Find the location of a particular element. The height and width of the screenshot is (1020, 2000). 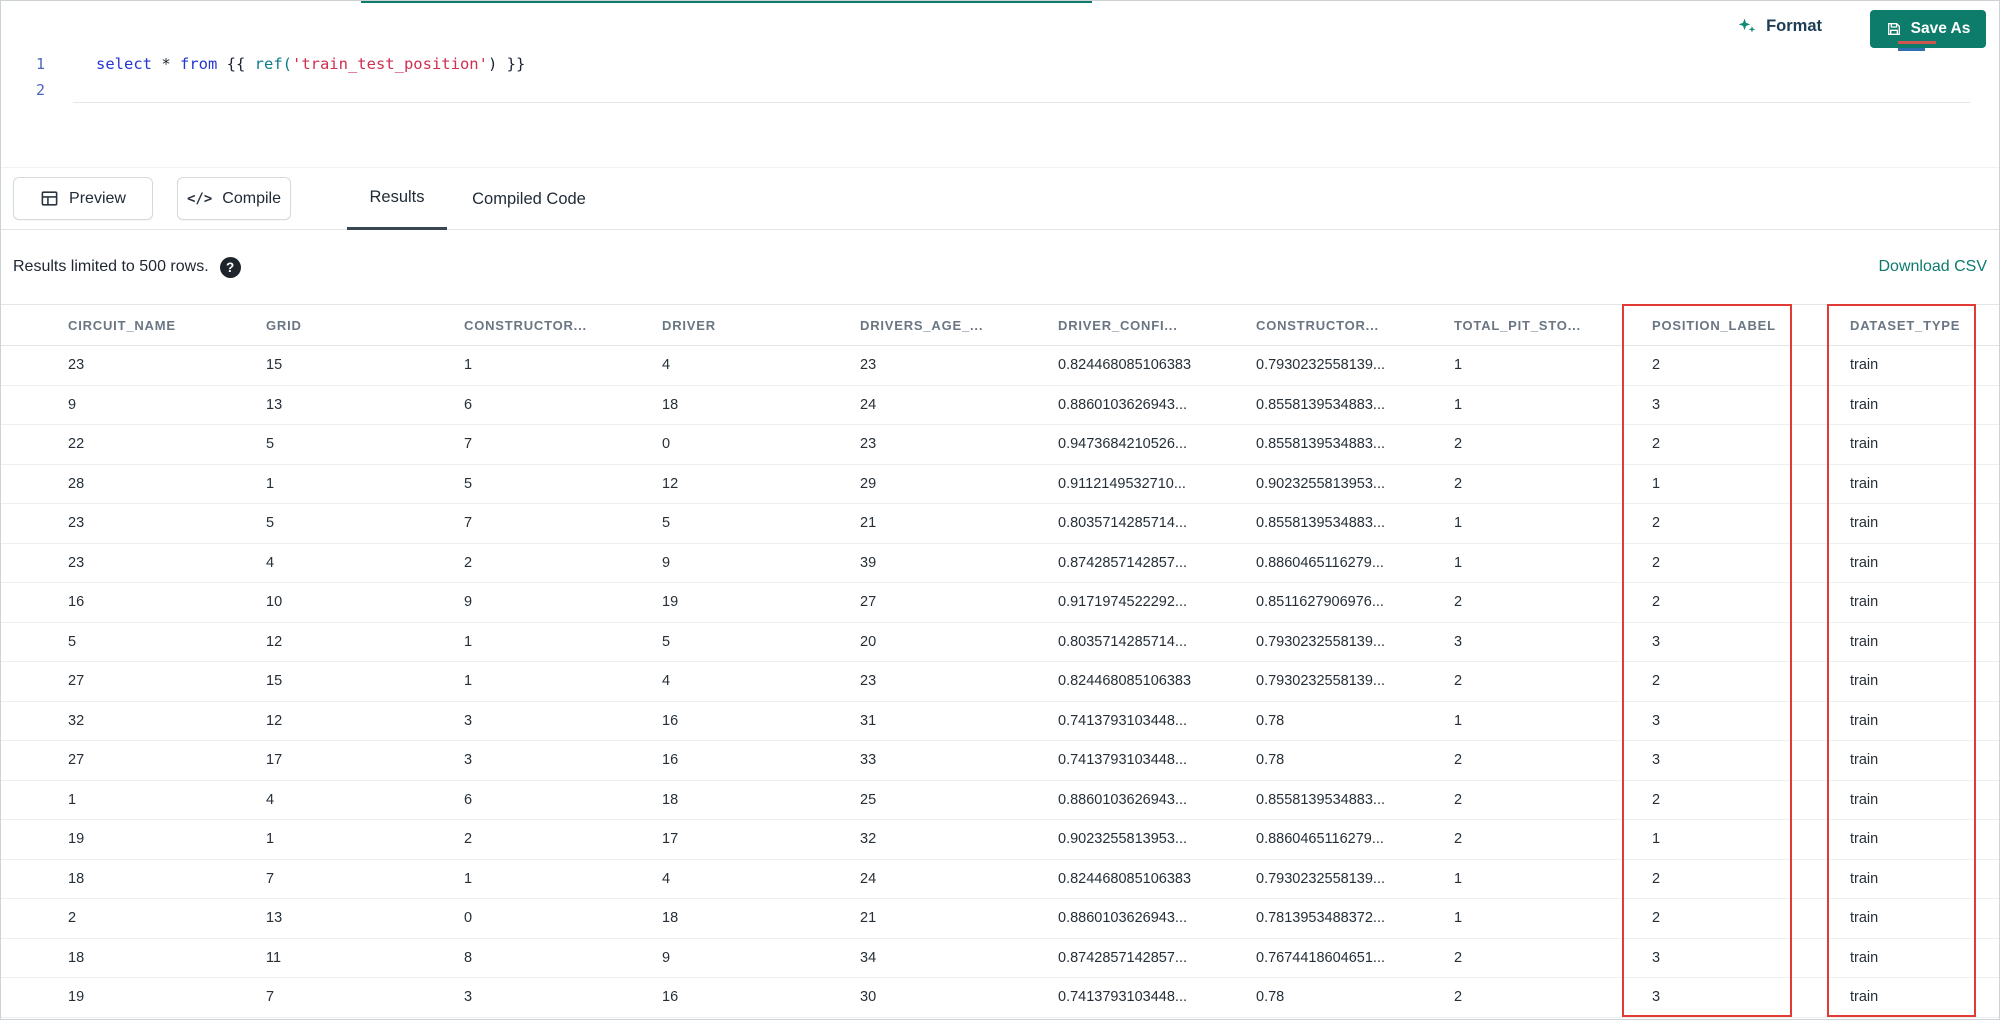

question-circle-icon: ? is located at coordinates (230, 267).